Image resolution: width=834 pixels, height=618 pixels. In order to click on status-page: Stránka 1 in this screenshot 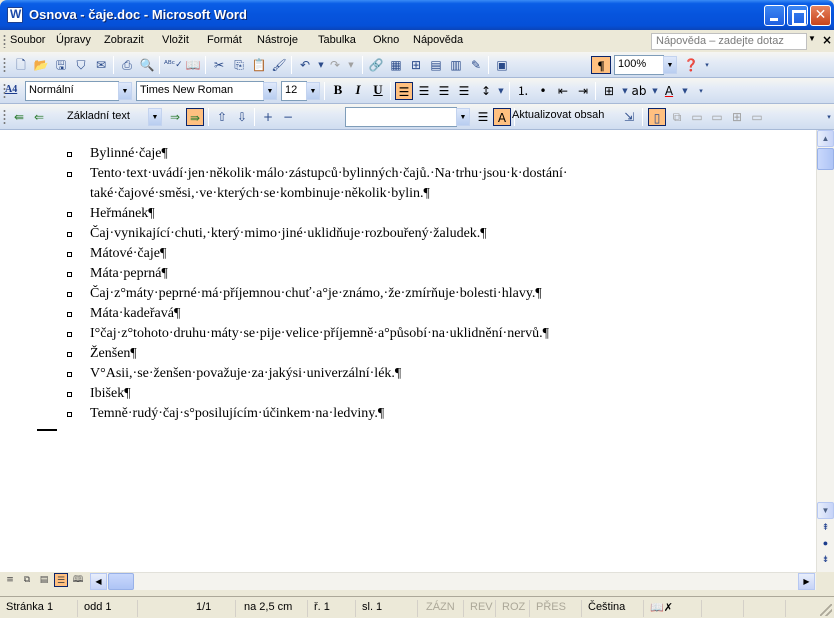, I will do `click(40, 608)`.